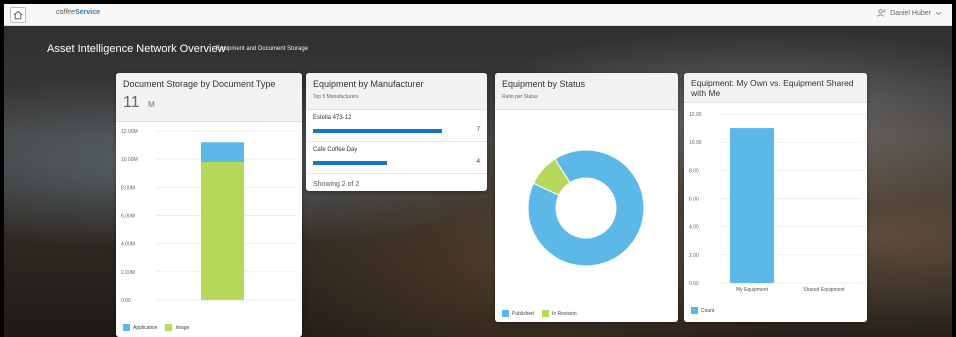 The width and height of the screenshot is (956, 337). What do you see at coordinates (335, 150) in the screenshot?
I see `manufacturer-name: Cafe Coffee Day` at bounding box center [335, 150].